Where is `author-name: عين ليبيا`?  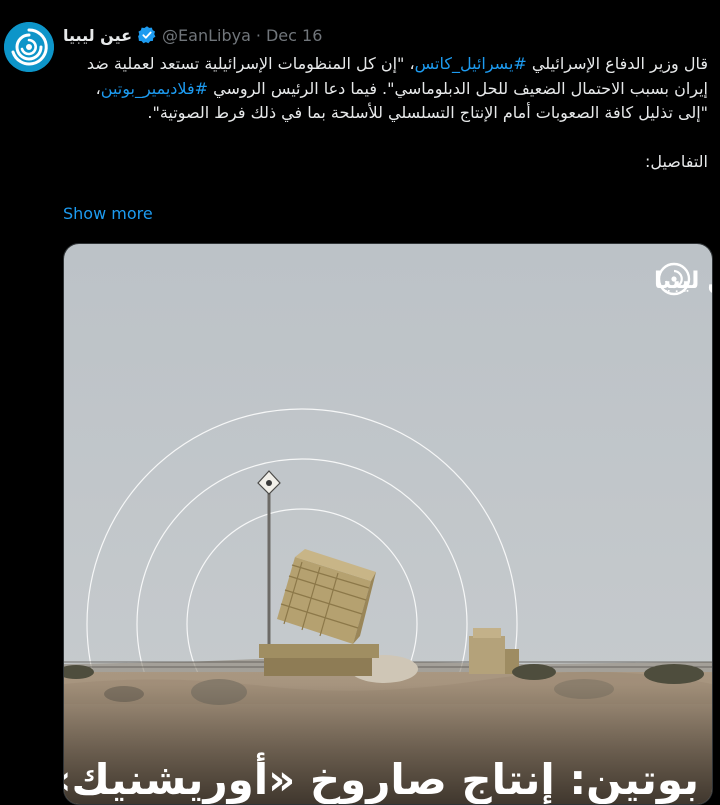
author-name: عين ليبيا is located at coordinates (97, 35).